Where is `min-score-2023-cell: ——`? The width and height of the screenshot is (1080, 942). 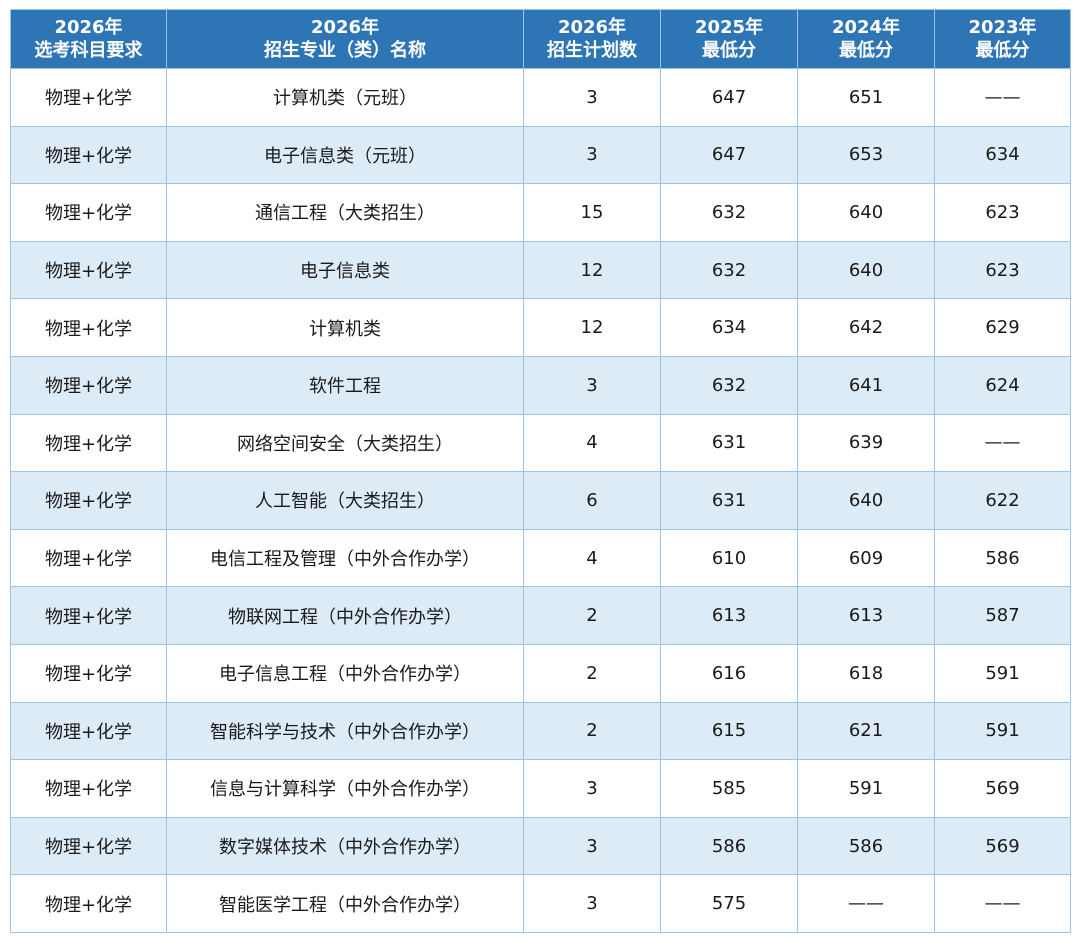
min-score-2023-cell: —— is located at coordinates (1002, 903).